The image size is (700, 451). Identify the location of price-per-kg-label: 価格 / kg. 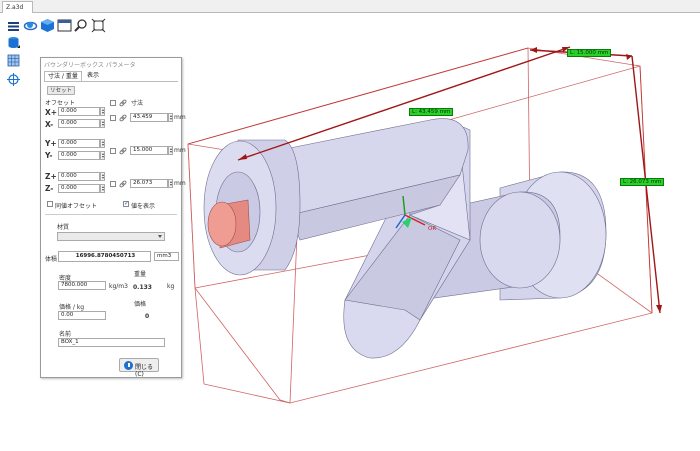
(72, 307).